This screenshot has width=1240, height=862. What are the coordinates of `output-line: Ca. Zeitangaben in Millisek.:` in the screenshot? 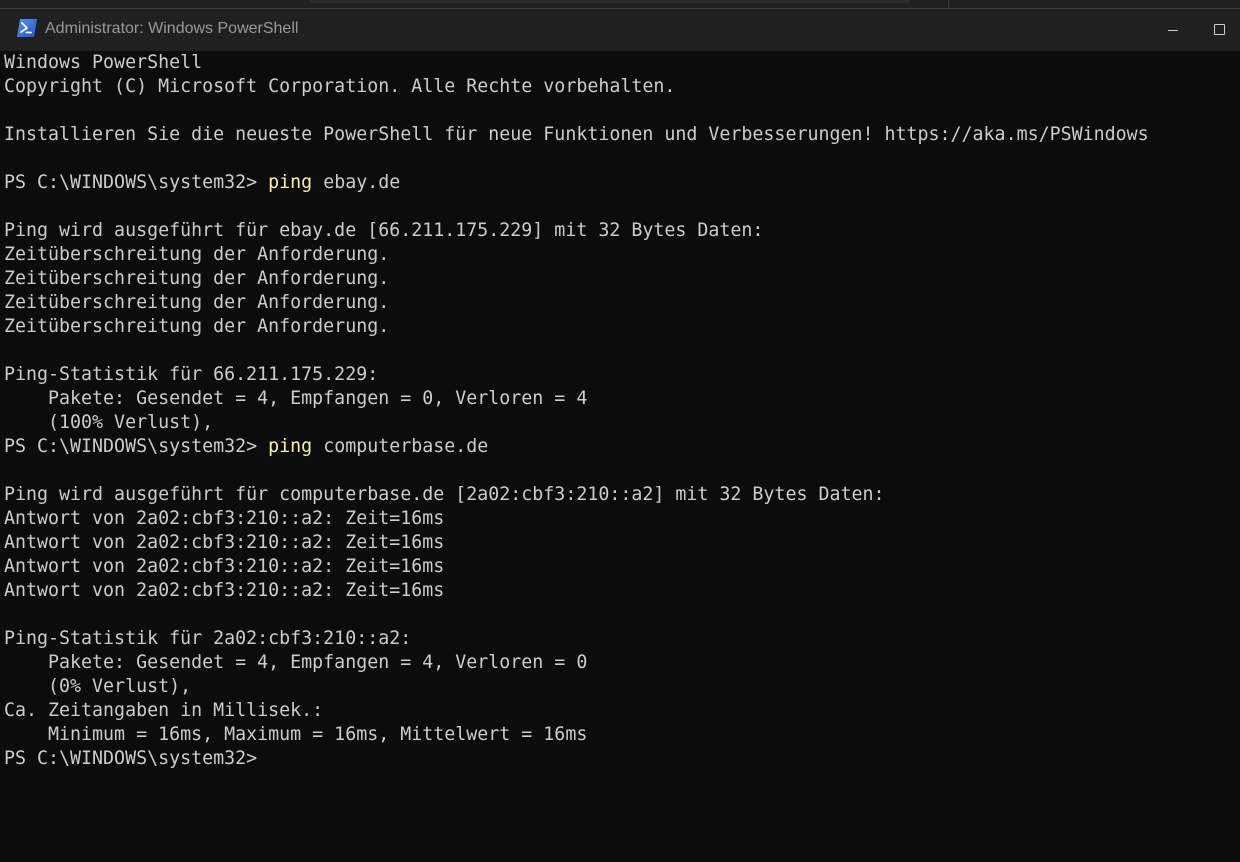 It's located at (164, 710).